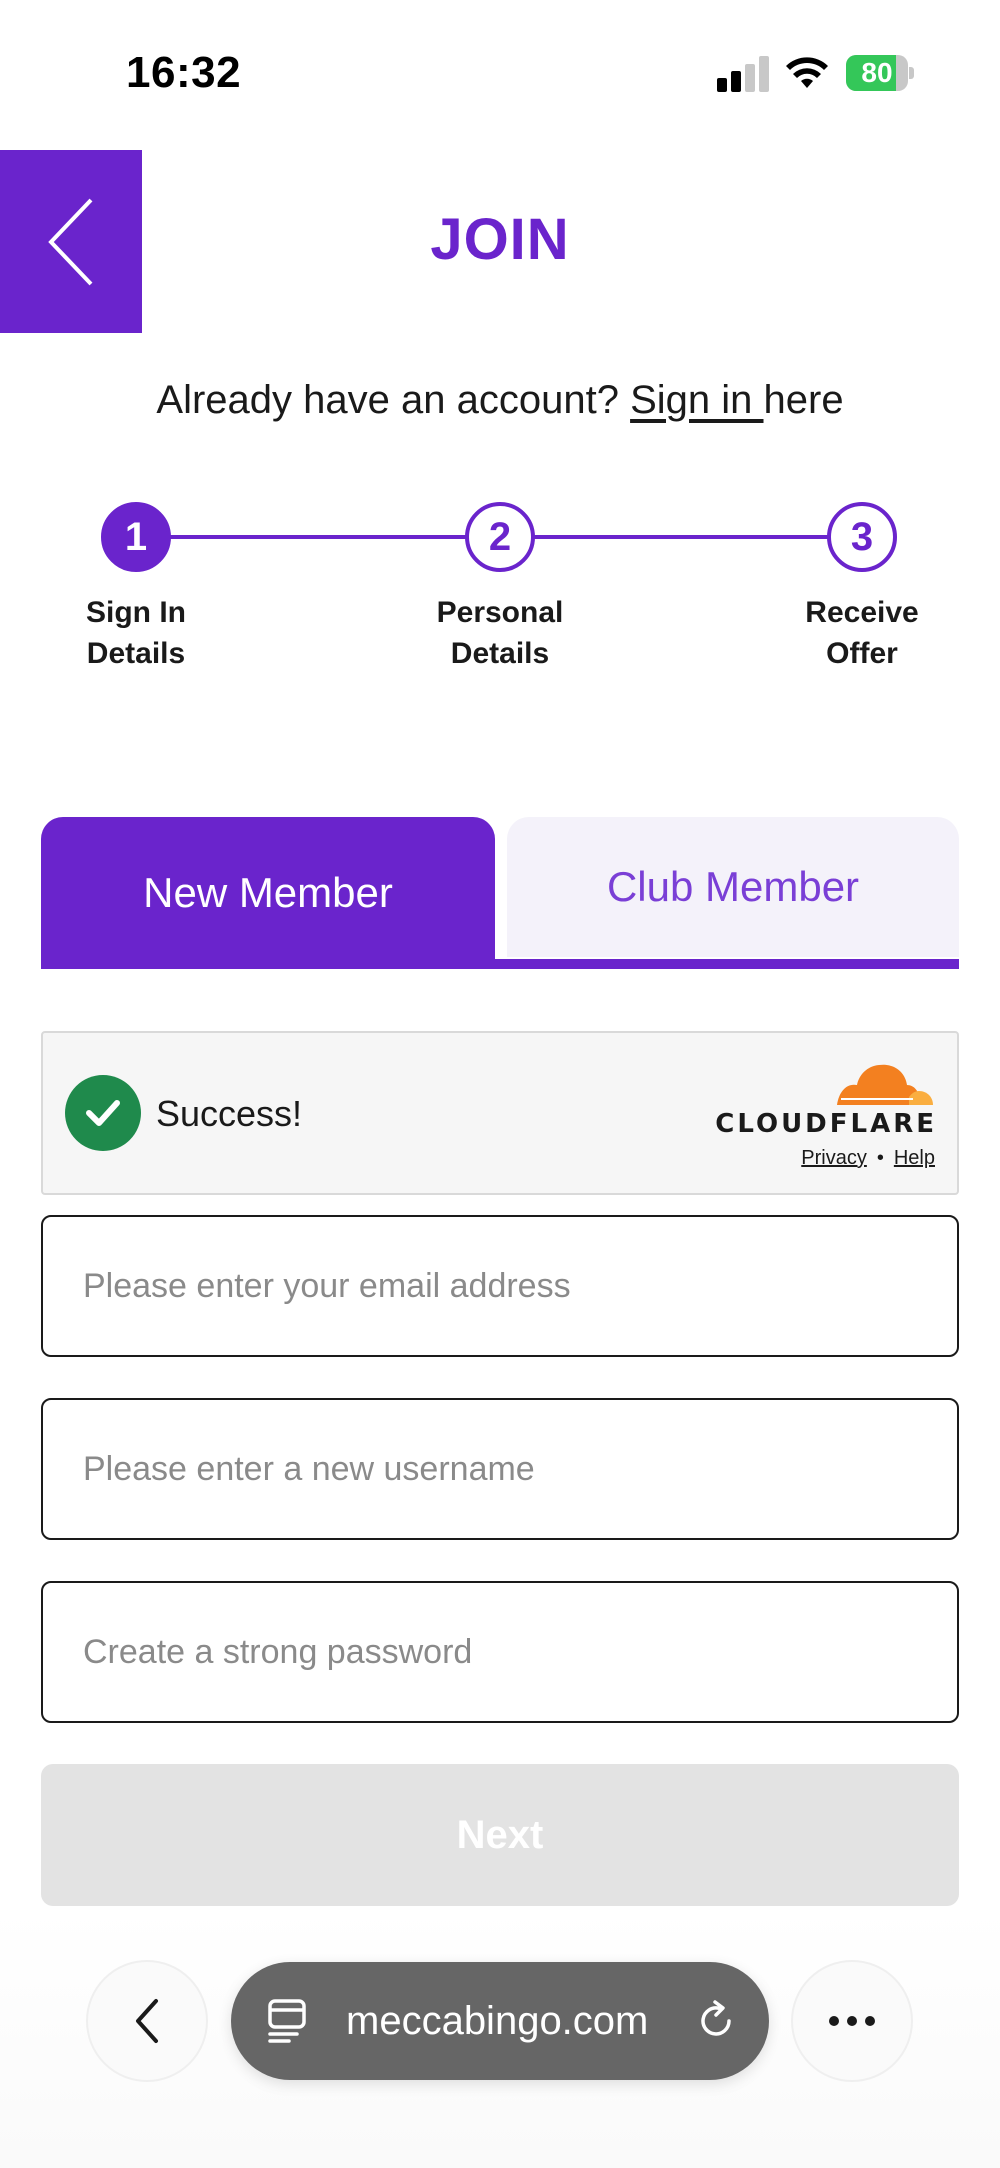 This screenshot has height=2168, width=1000. What do you see at coordinates (500, 1469) in the screenshot?
I see `username-field` at bounding box center [500, 1469].